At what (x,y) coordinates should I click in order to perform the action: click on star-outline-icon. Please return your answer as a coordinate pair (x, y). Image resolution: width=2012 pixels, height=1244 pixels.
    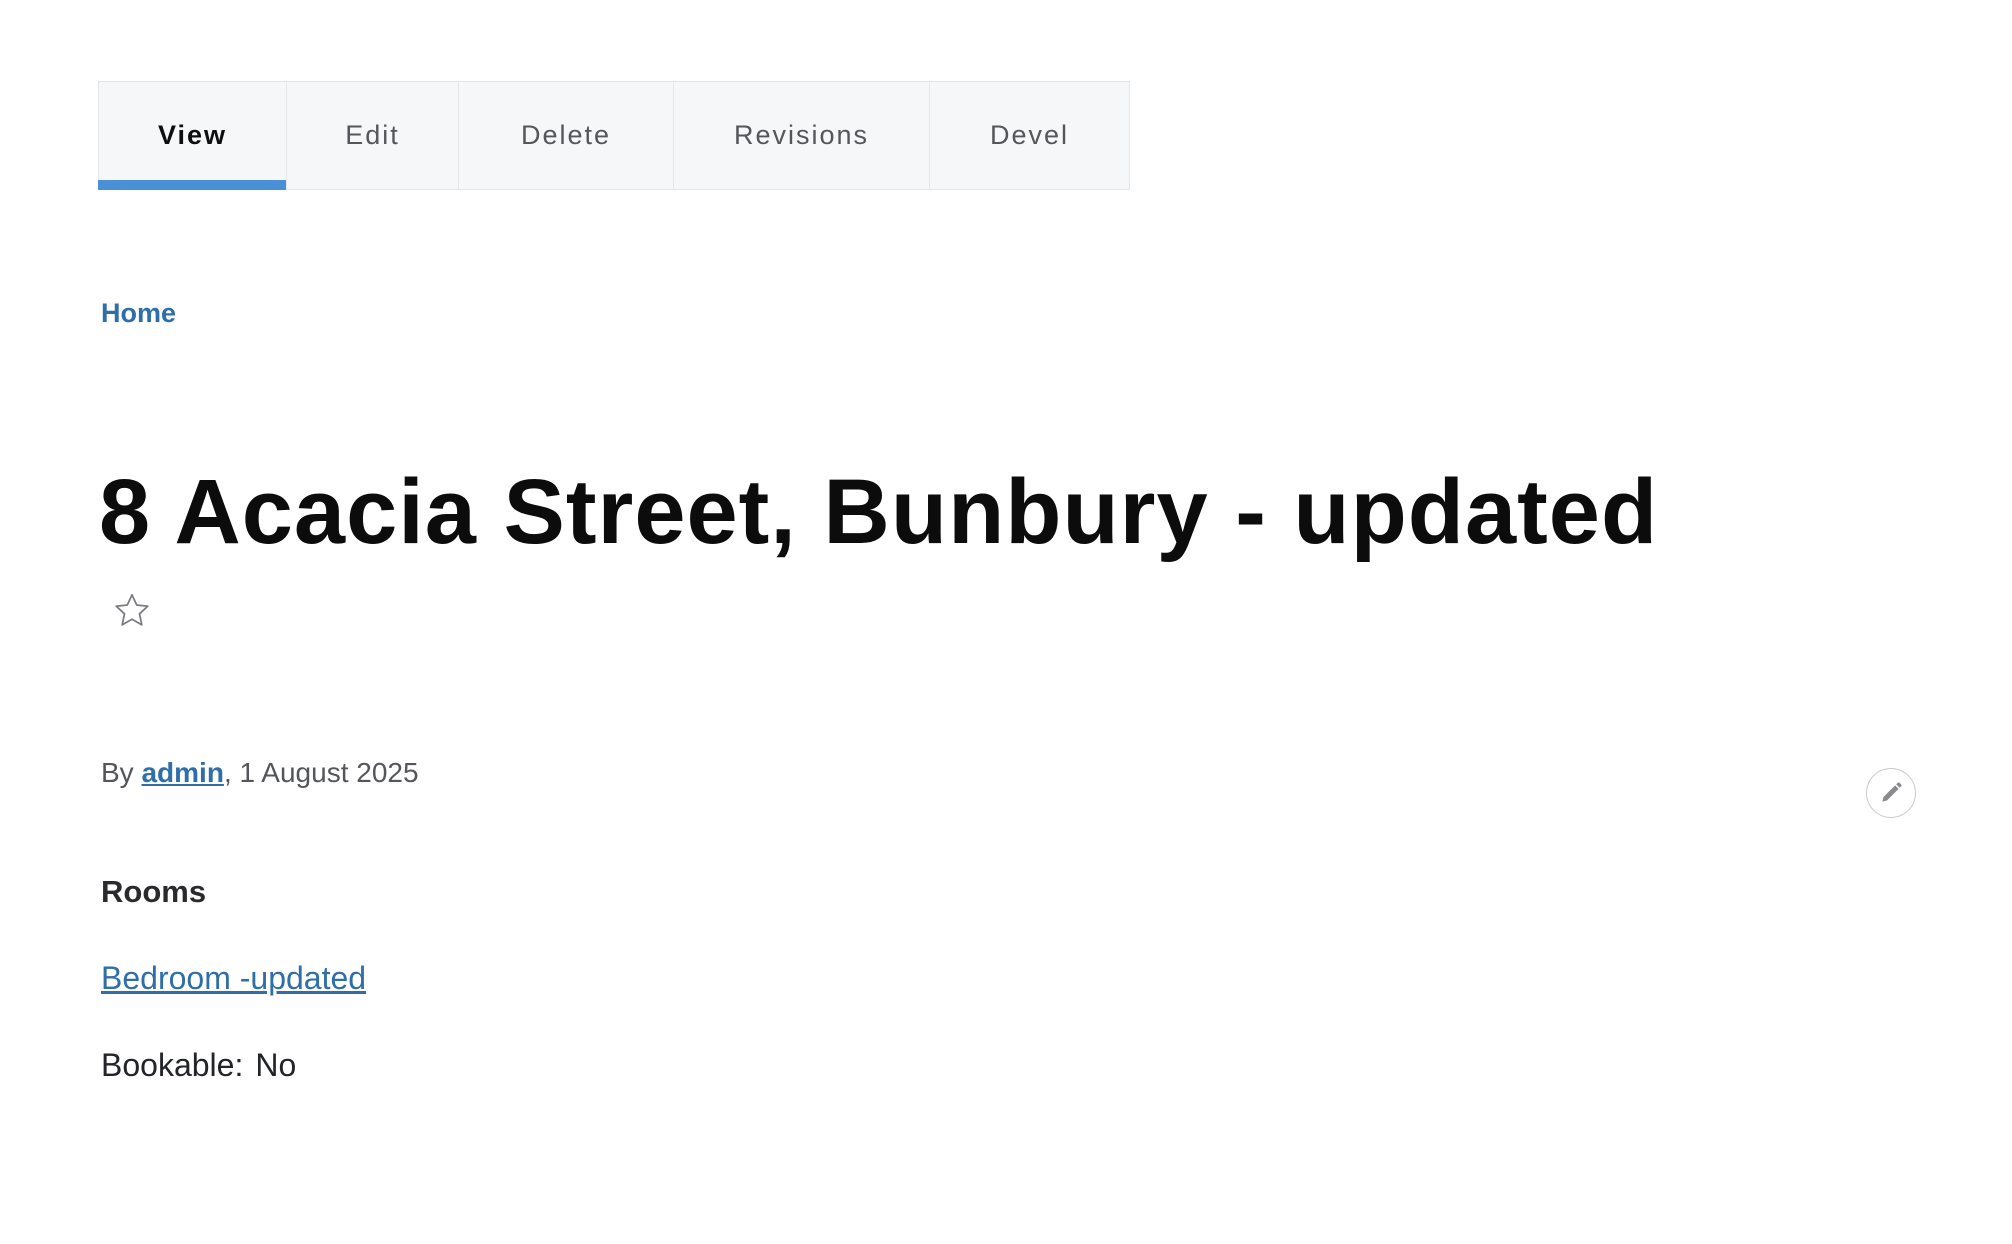
    Looking at the image, I should click on (132, 611).